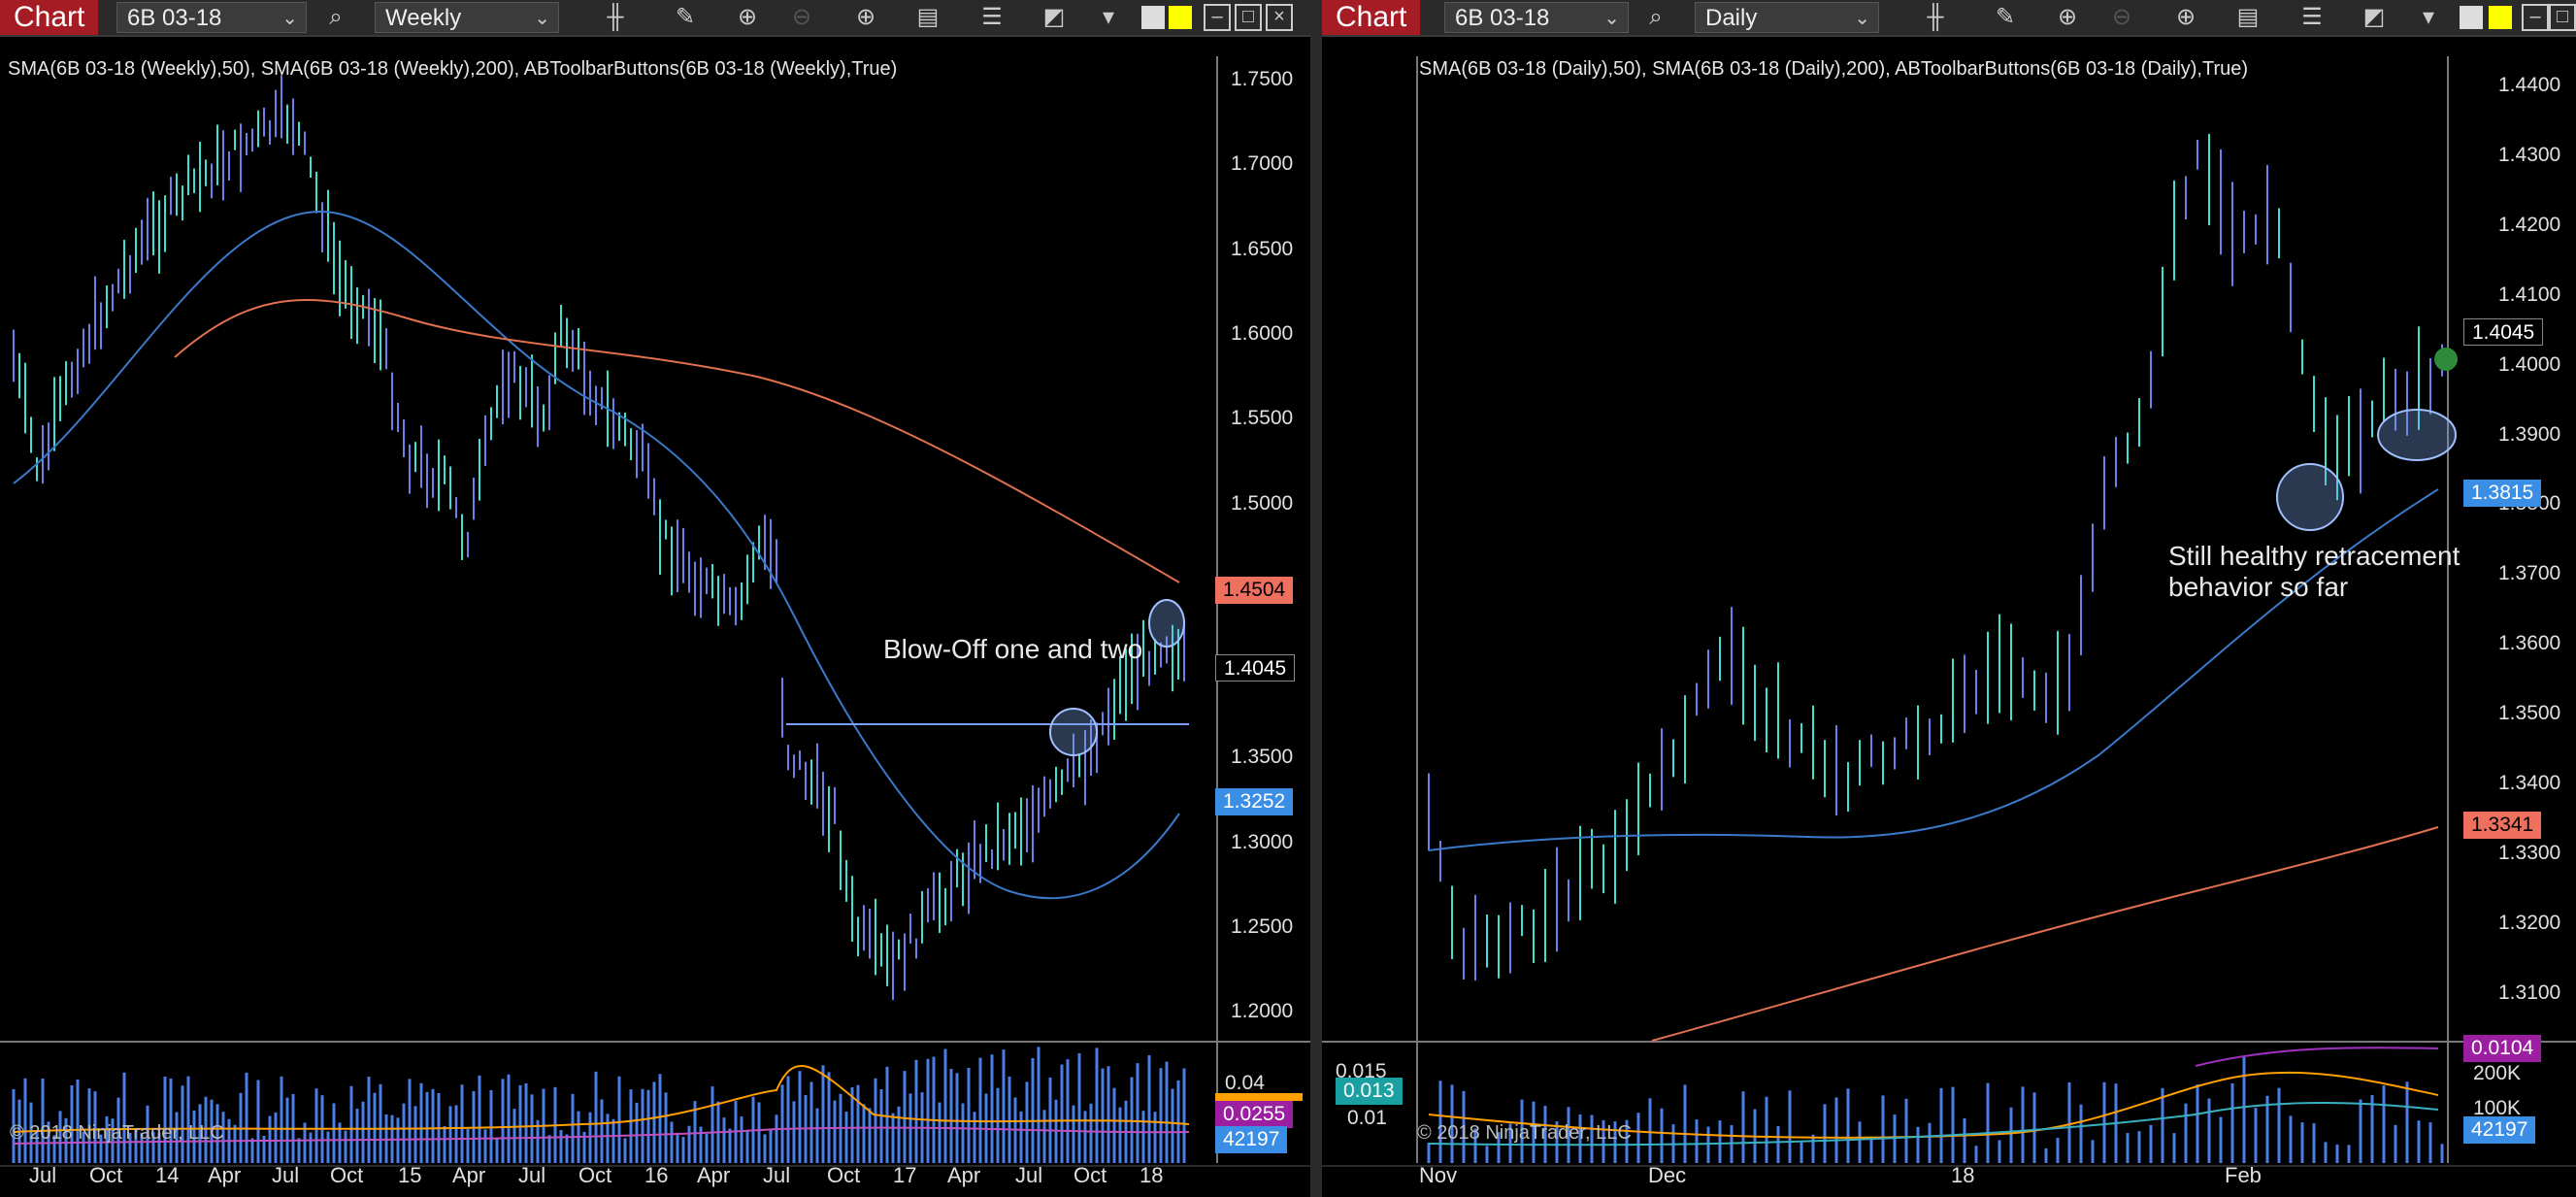 The height and width of the screenshot is (1197, 2576). Describe the element at coordinates (2502, 1048) in the screenshot. I see `volume-purple-marker: 0.0104` at that location.